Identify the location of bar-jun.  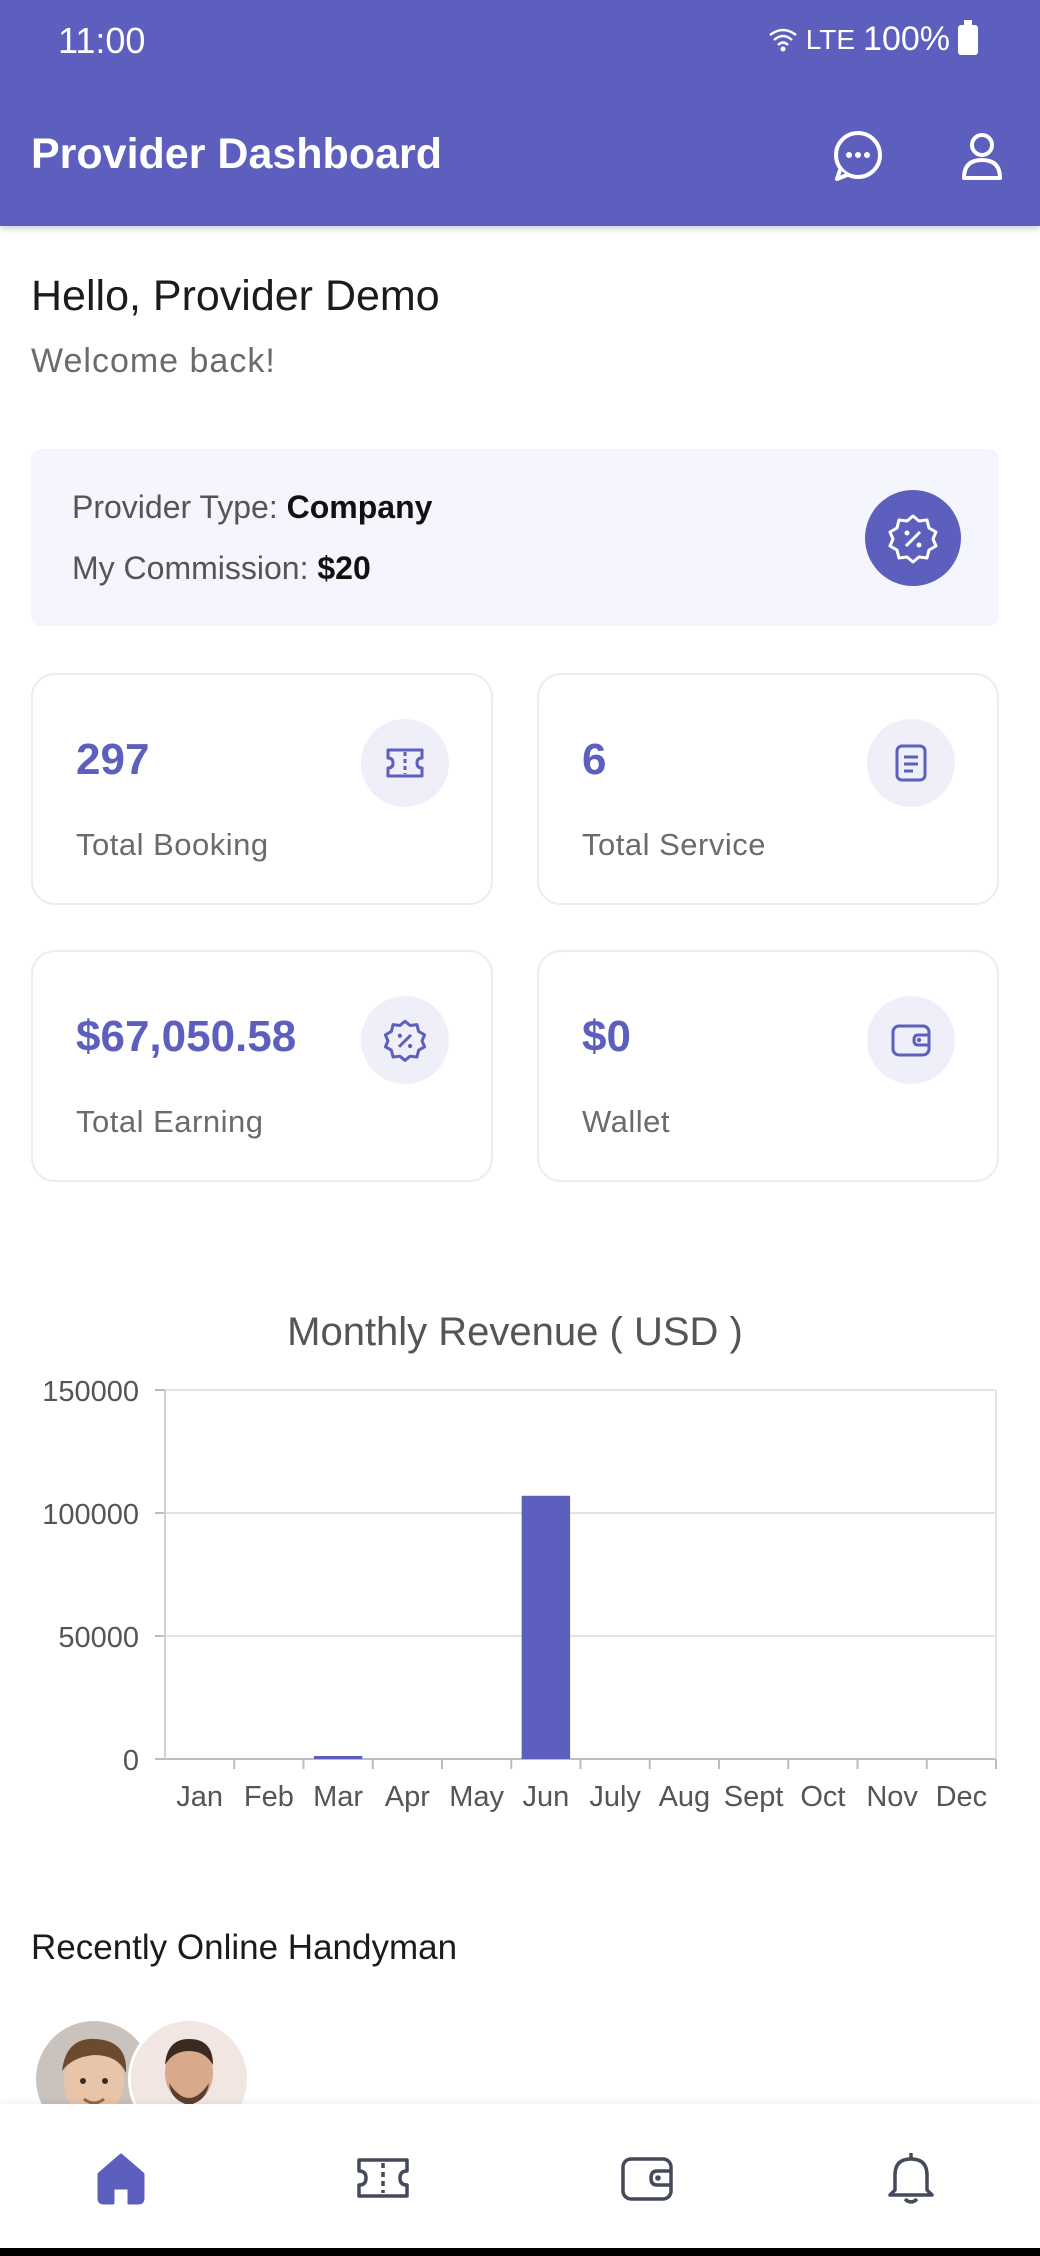
(546, 1627).